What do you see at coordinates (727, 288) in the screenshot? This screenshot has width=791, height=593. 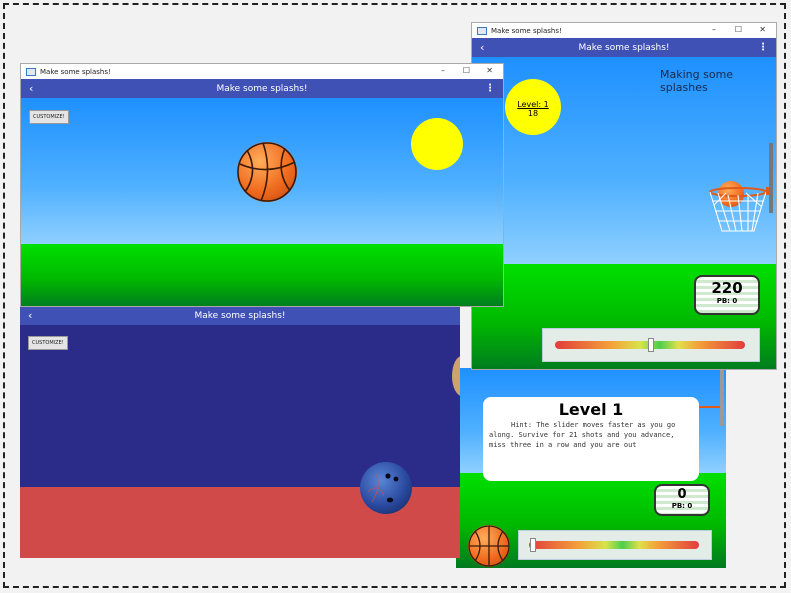 I see `score-value: 220` at bounding box center [727, 288].